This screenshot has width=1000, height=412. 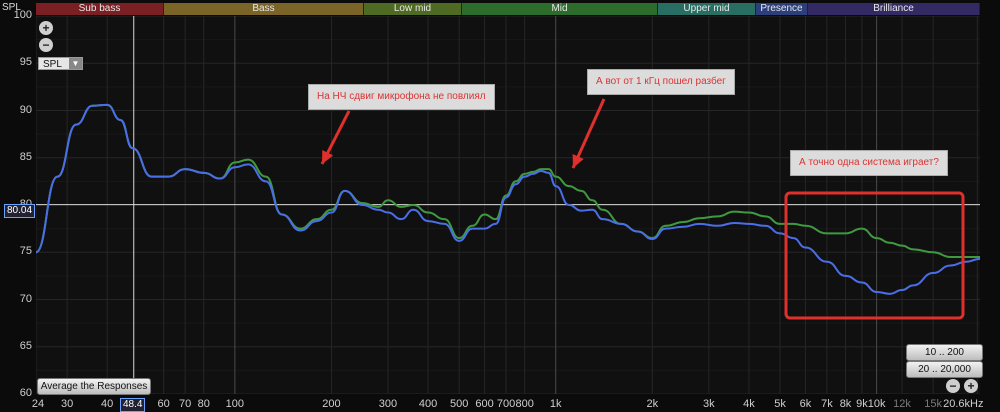 What do you see at coordinates (780, 404) in the screenshot?
I see `x-tick-label: 5k` at bounding box center [780, 404].